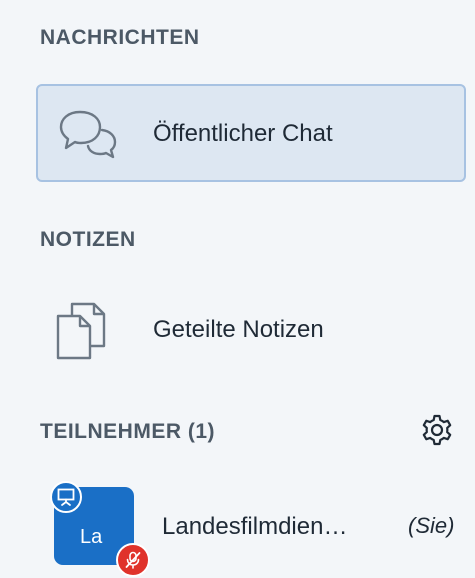 Image resolution: width=475 pixels, height=578 pixels. I want to click on muted-status-badge, so click(133, 560).